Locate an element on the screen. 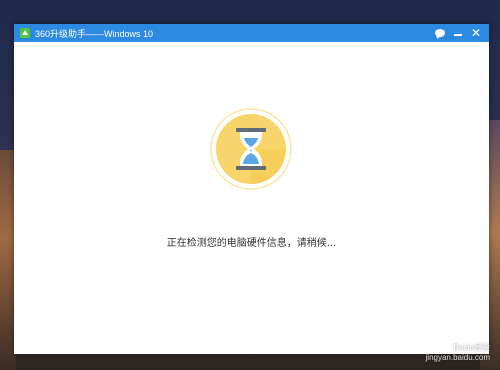 This screenshot has height=370, width=500. chat-button is located at coordinates (440, 33).